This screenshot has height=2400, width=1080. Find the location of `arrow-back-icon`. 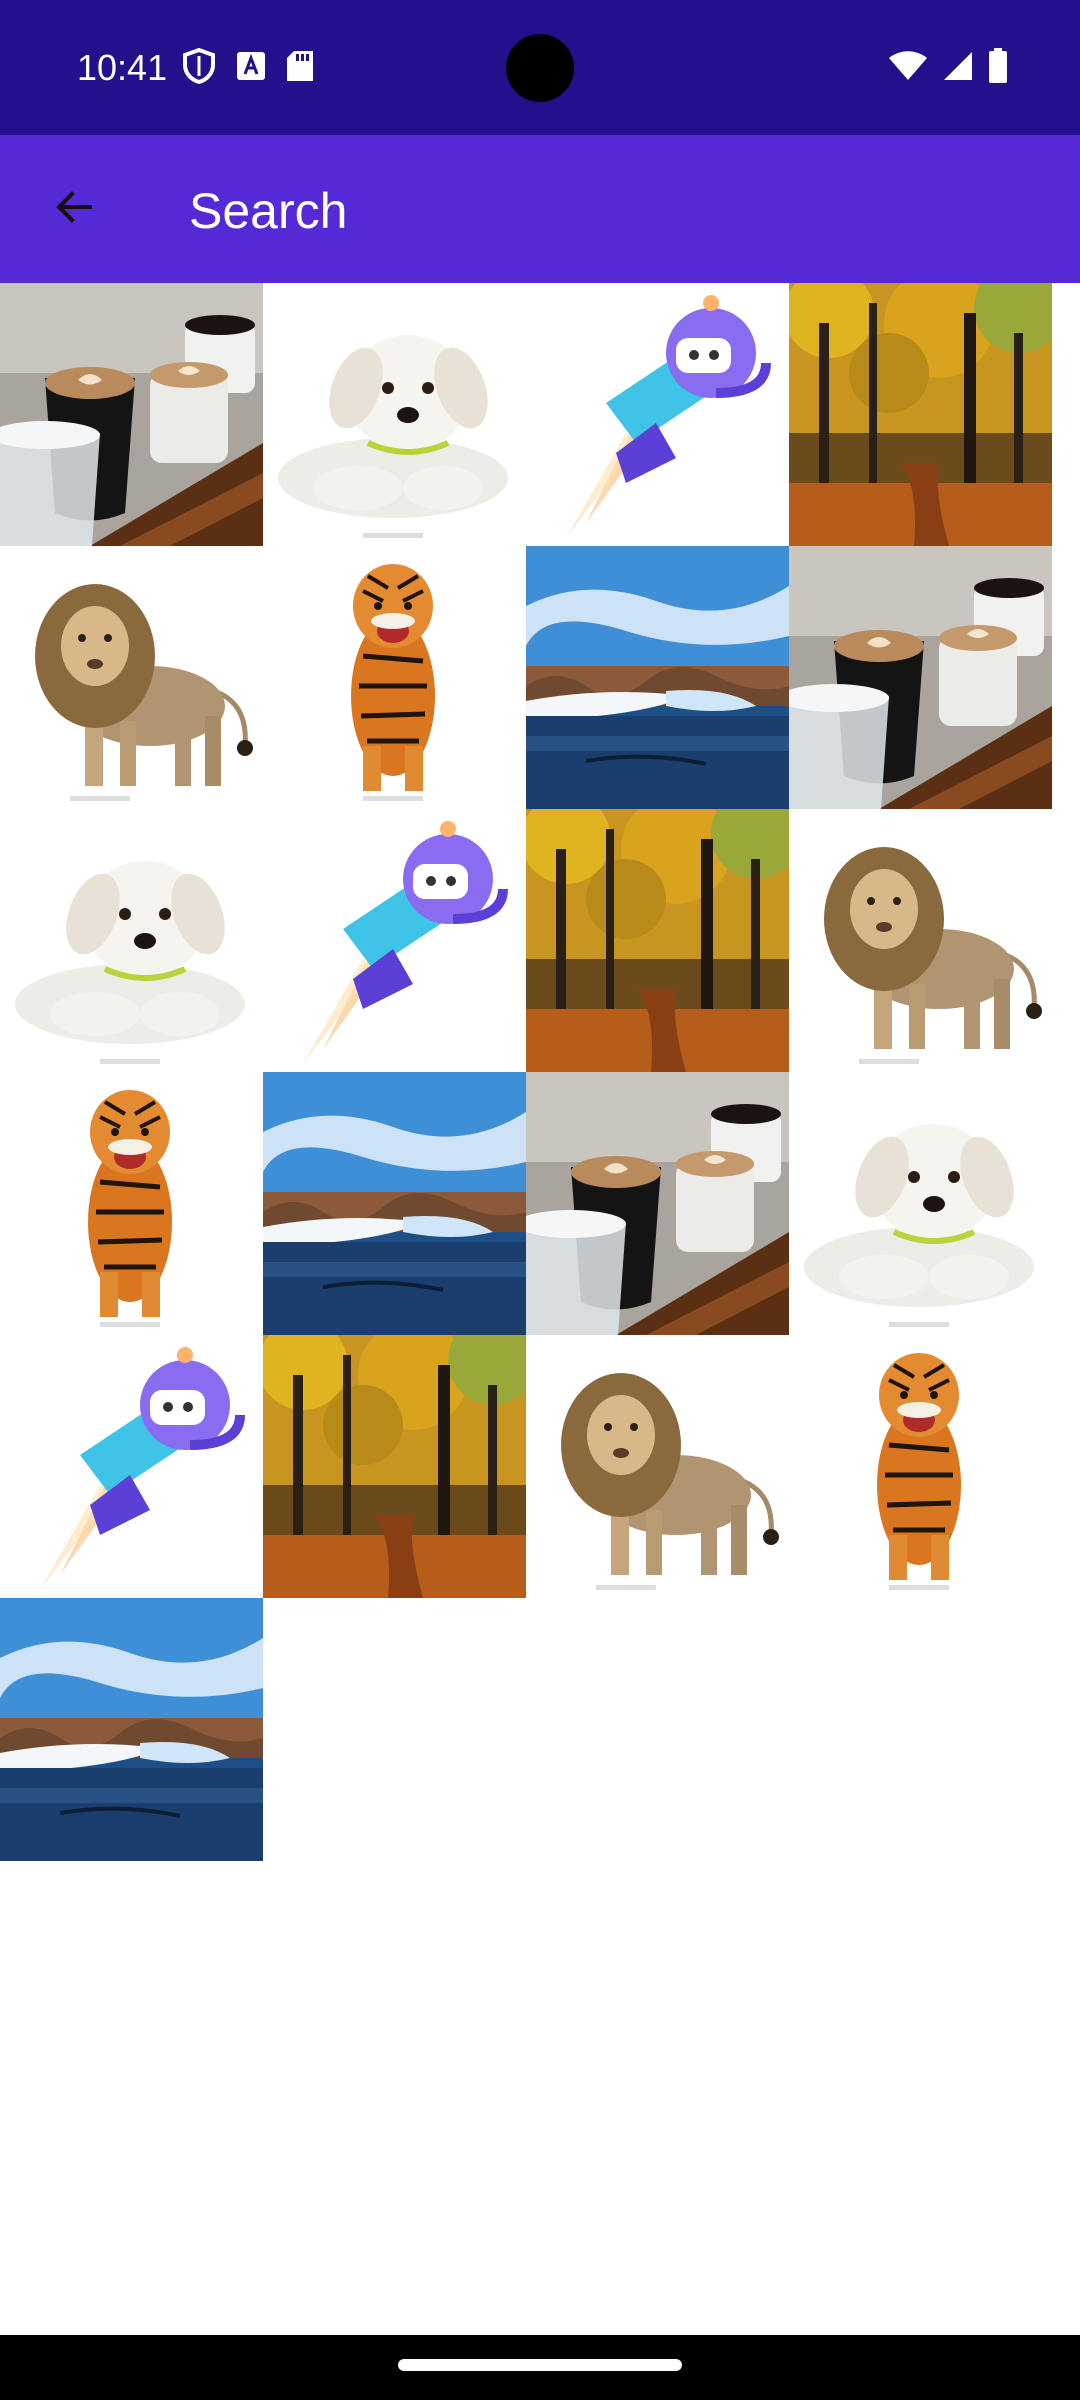

arrow-back-icon is located at coordinates (74, 209).